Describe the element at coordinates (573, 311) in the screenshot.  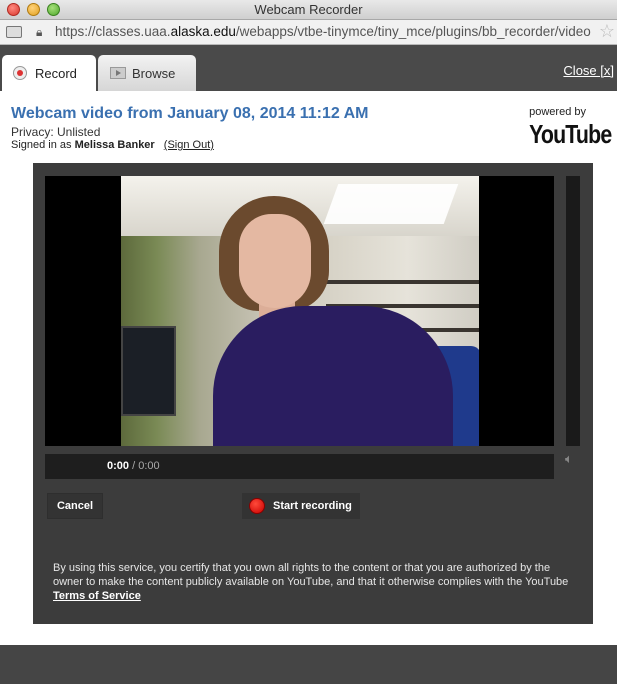
I see `volume-slider` at that location.